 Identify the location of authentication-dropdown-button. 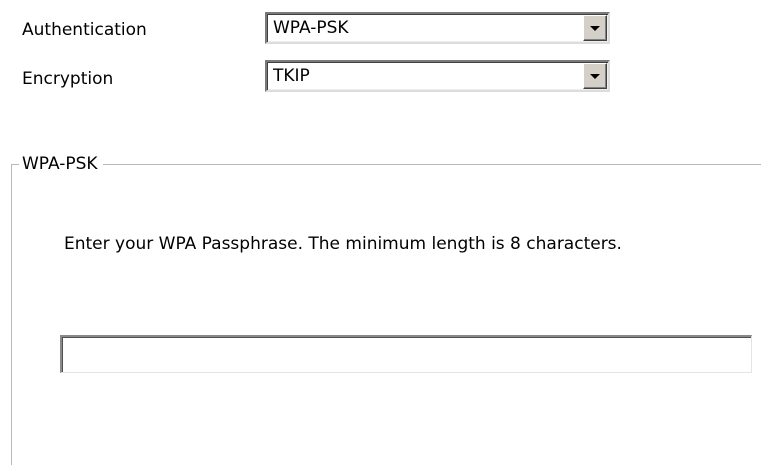
(595, 28).